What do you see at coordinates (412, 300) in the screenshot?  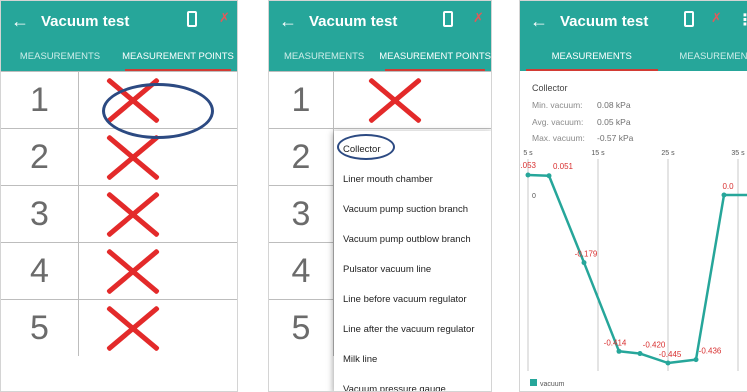 I see `menu-item-line-before-vacuum-regulator: Line before vacuum regulator` at bounding box center [412, 300].